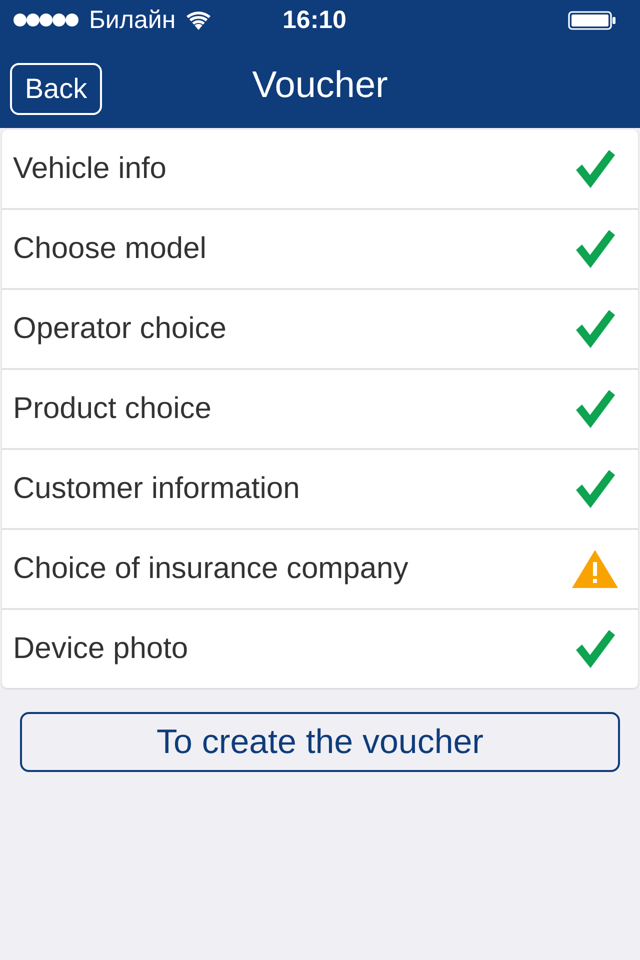 This screenshot has width=640, height=960. I want to click on screen-title: Voucher, so click(320, 85).